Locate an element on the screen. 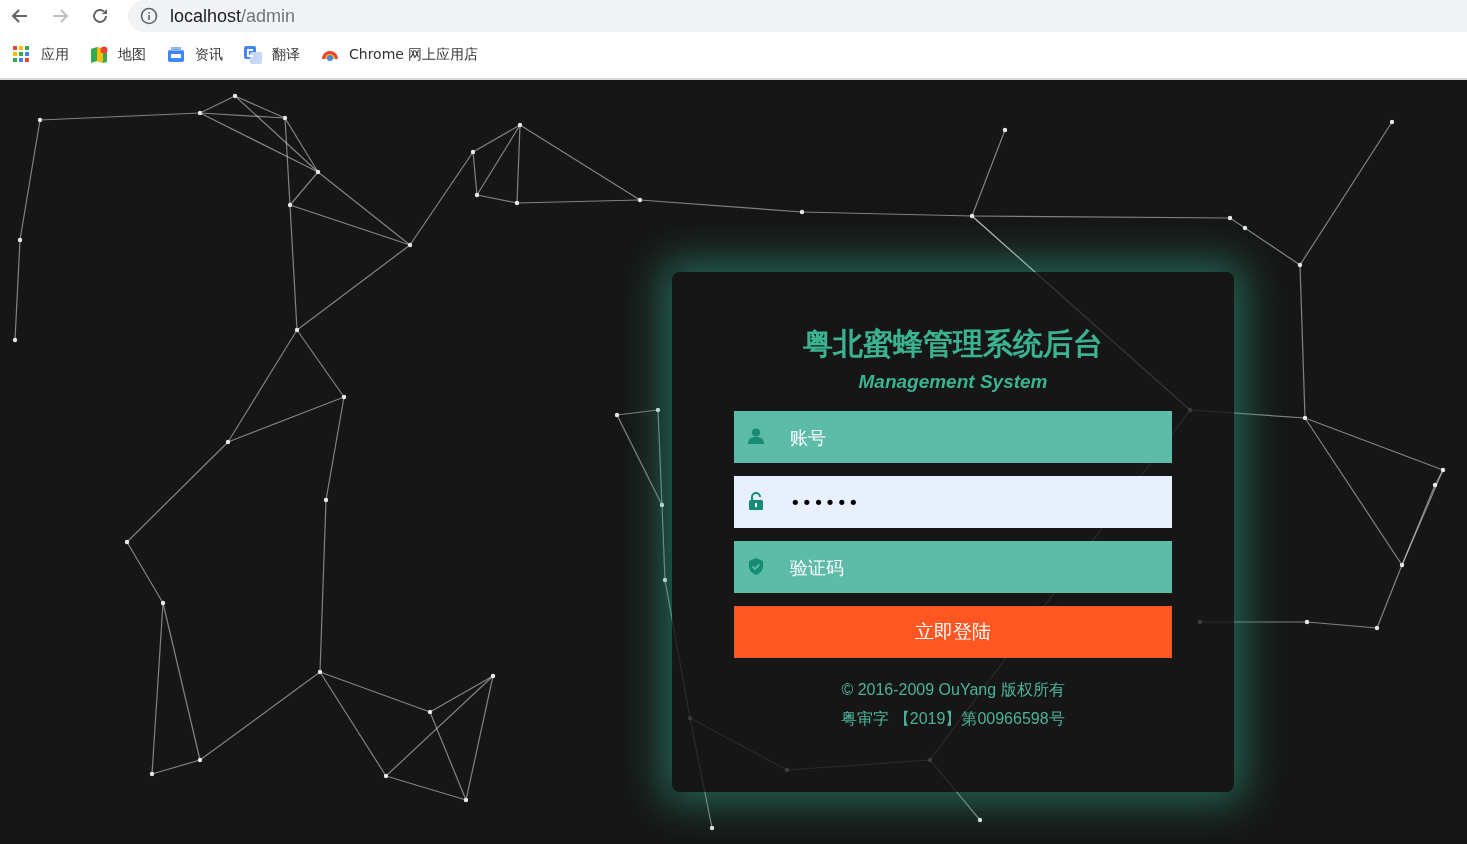  bookmark-link: 地图 is located at coordinates (117, 55).